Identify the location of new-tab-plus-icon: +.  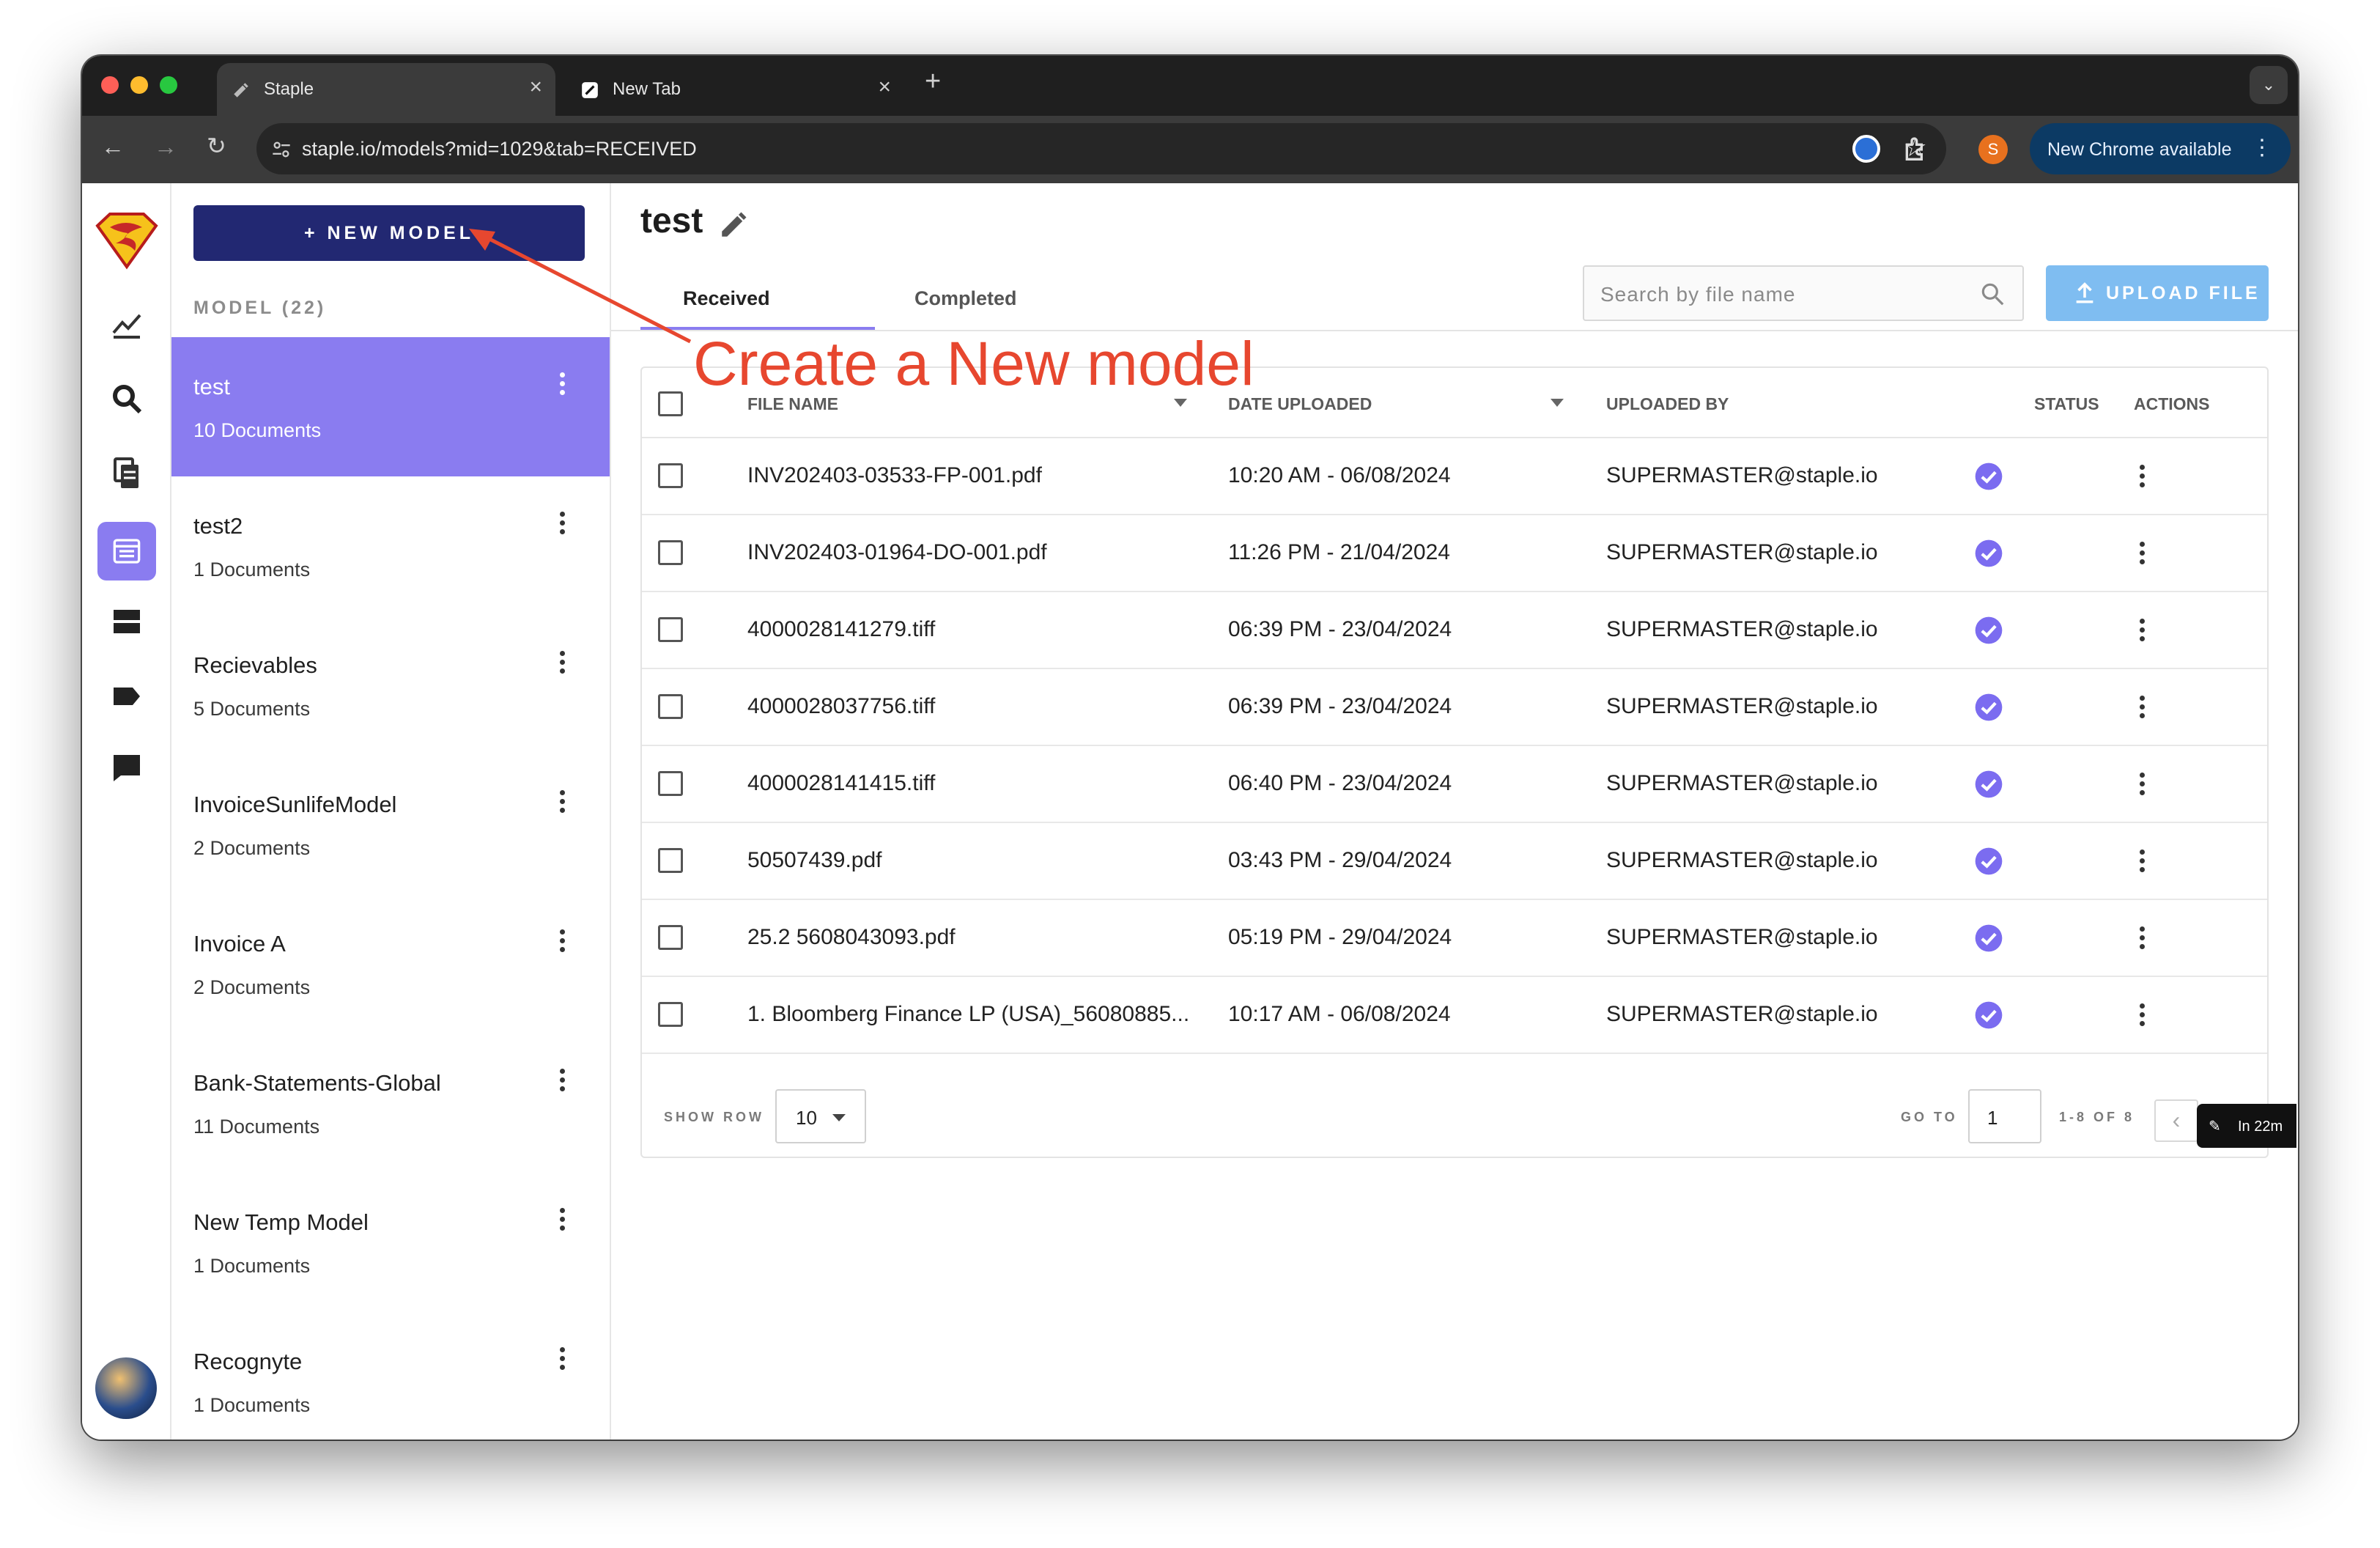
(933, 81).